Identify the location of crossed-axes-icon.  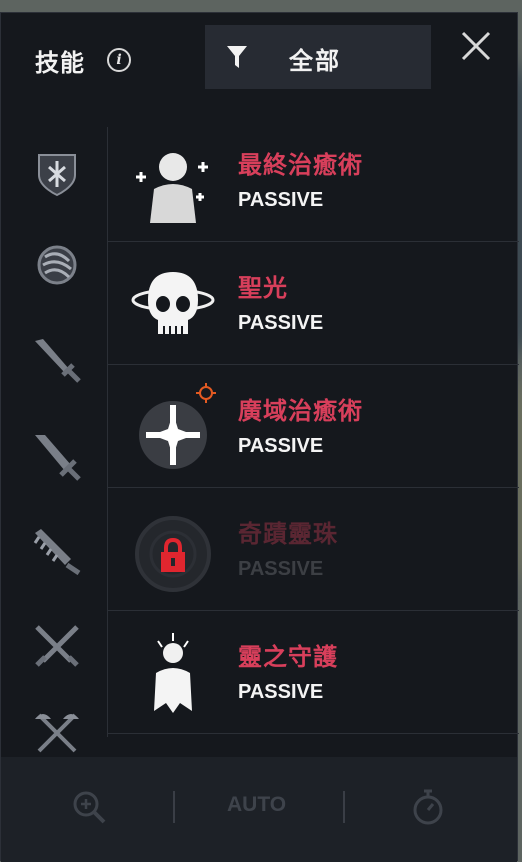
(57, 731).